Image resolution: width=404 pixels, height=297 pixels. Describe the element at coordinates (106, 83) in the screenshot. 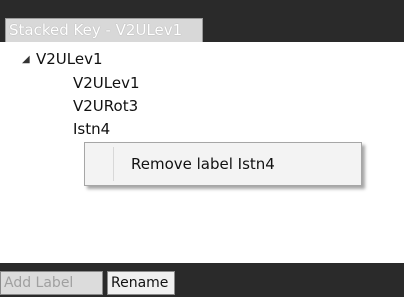

I see `tree-item-v2ulev1: V2ULev1` at that location.